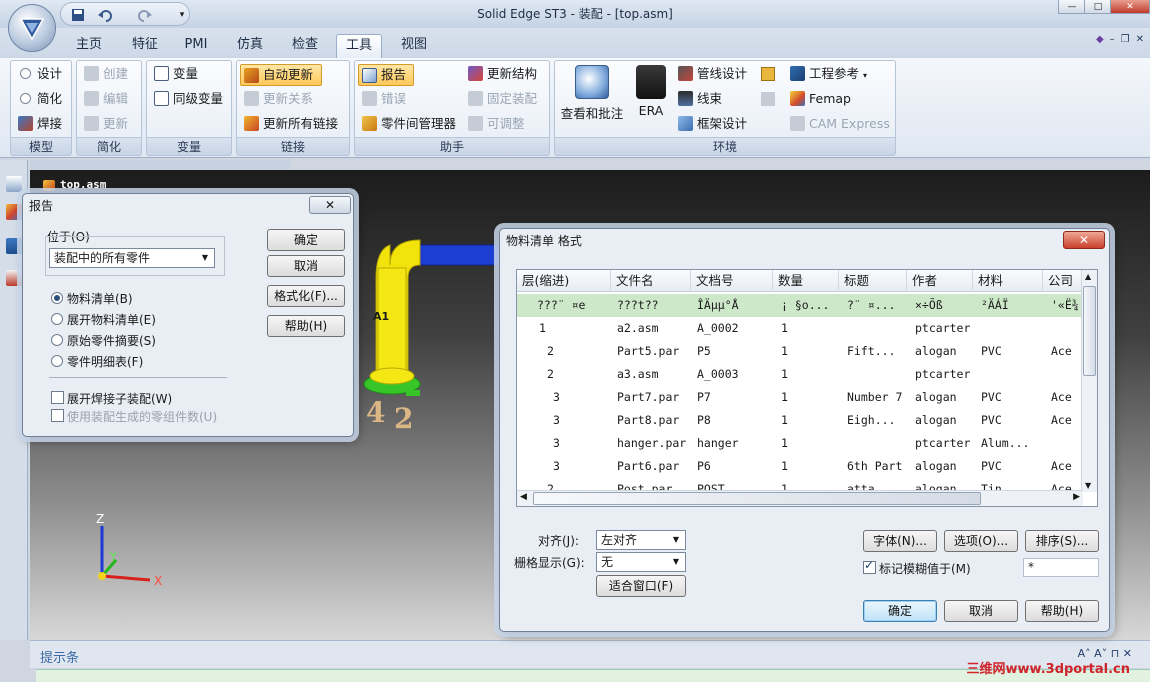 The height and width of the screenshot is (682, 1150). Describe the element at coordinates (1098, 7) in the screenshot. I see `maximize-button: □` at that location.